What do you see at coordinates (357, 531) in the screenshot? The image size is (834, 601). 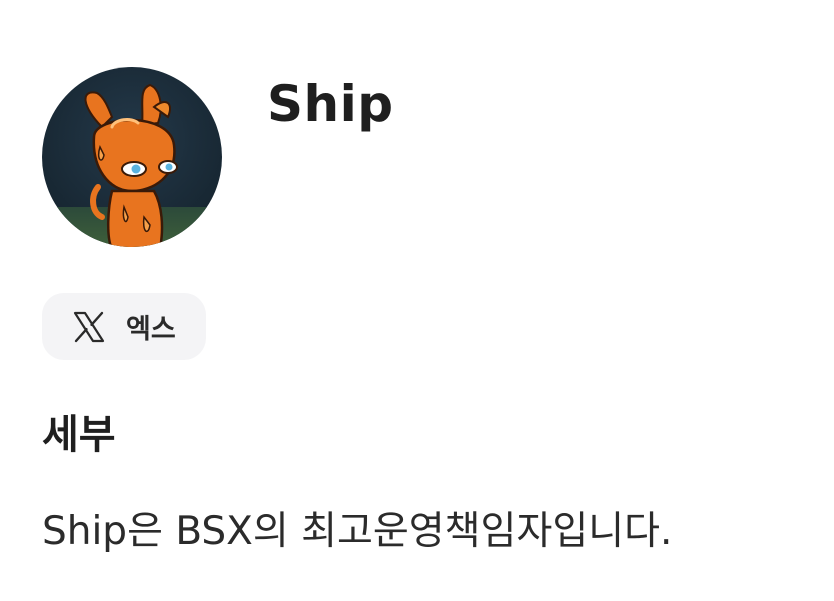 I see `details-description: Ship은 BSX의 최고운영책임자입니다.` at bounding box center [357, 531].